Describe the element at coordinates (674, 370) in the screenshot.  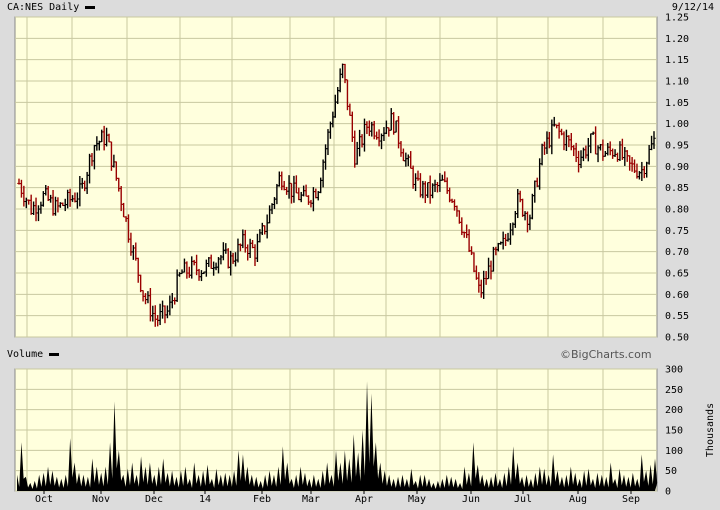
I see `volume-tick-label: 300` at that location.